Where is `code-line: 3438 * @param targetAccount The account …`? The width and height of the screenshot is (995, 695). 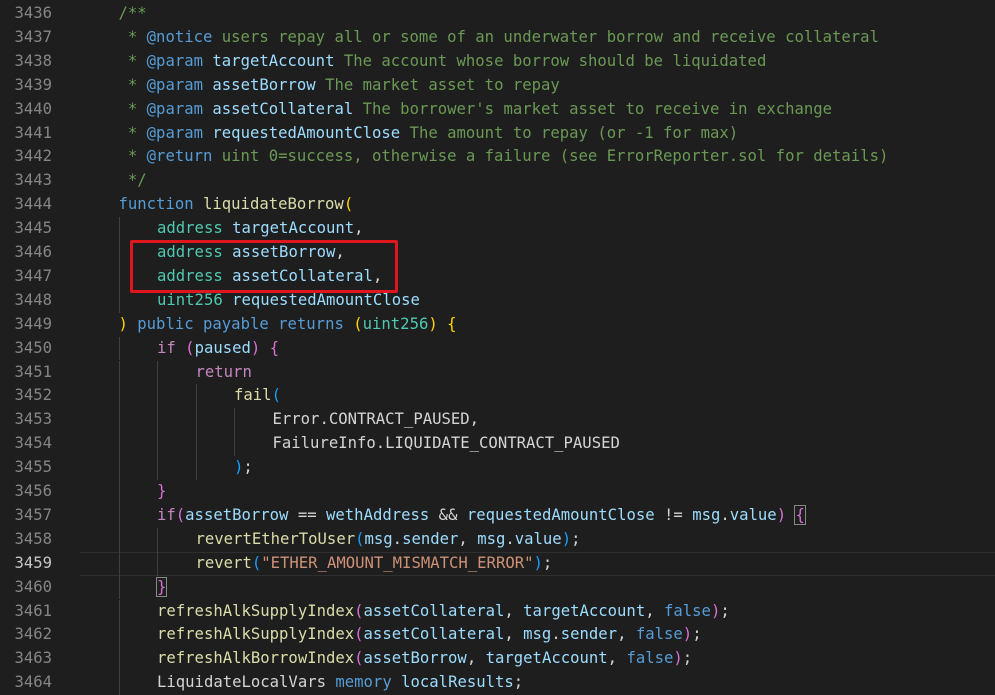
code-line: 3438 * @param targetAccount The account … is located at coordinates (497, 62).